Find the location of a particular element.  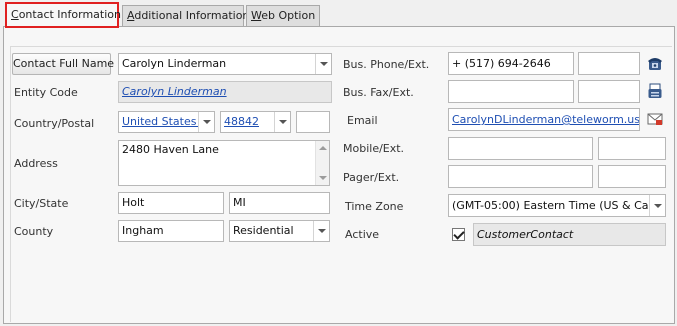

contact-full-name-button: Contact Full Name is located at coordinates (63, 64).